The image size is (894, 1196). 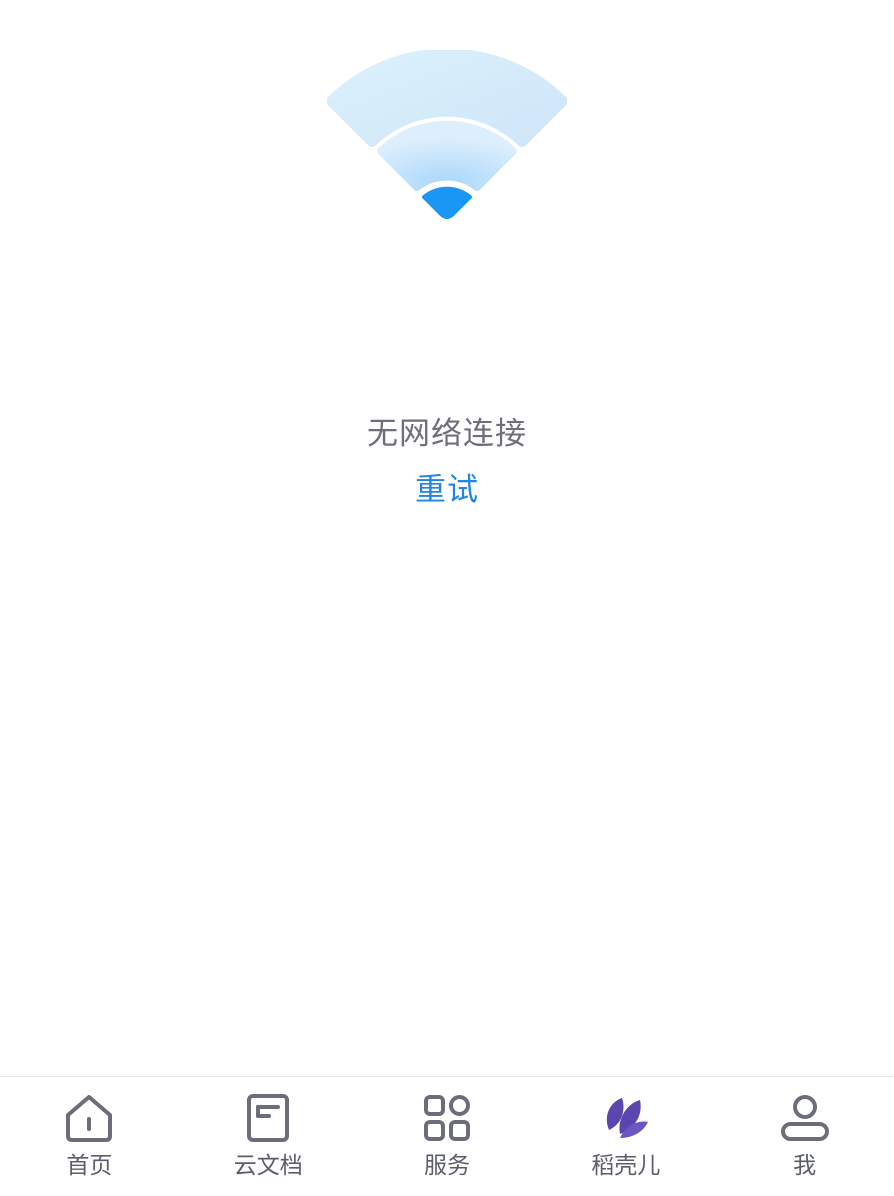 I want to click on tab-cloud-docs: 云文档, so click(x=268, y=1136).